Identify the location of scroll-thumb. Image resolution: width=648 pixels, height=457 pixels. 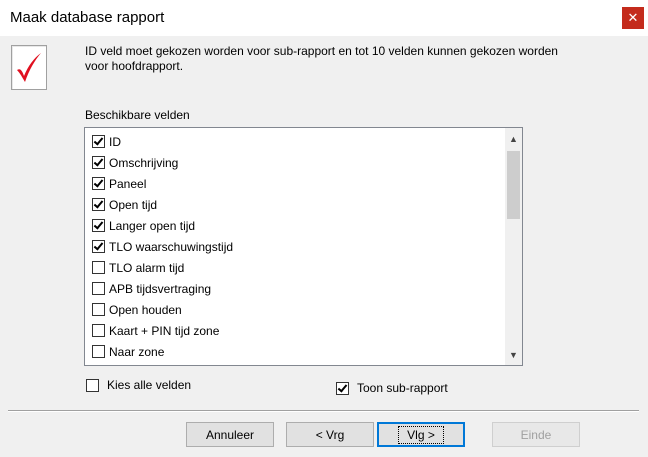
(513, 185).